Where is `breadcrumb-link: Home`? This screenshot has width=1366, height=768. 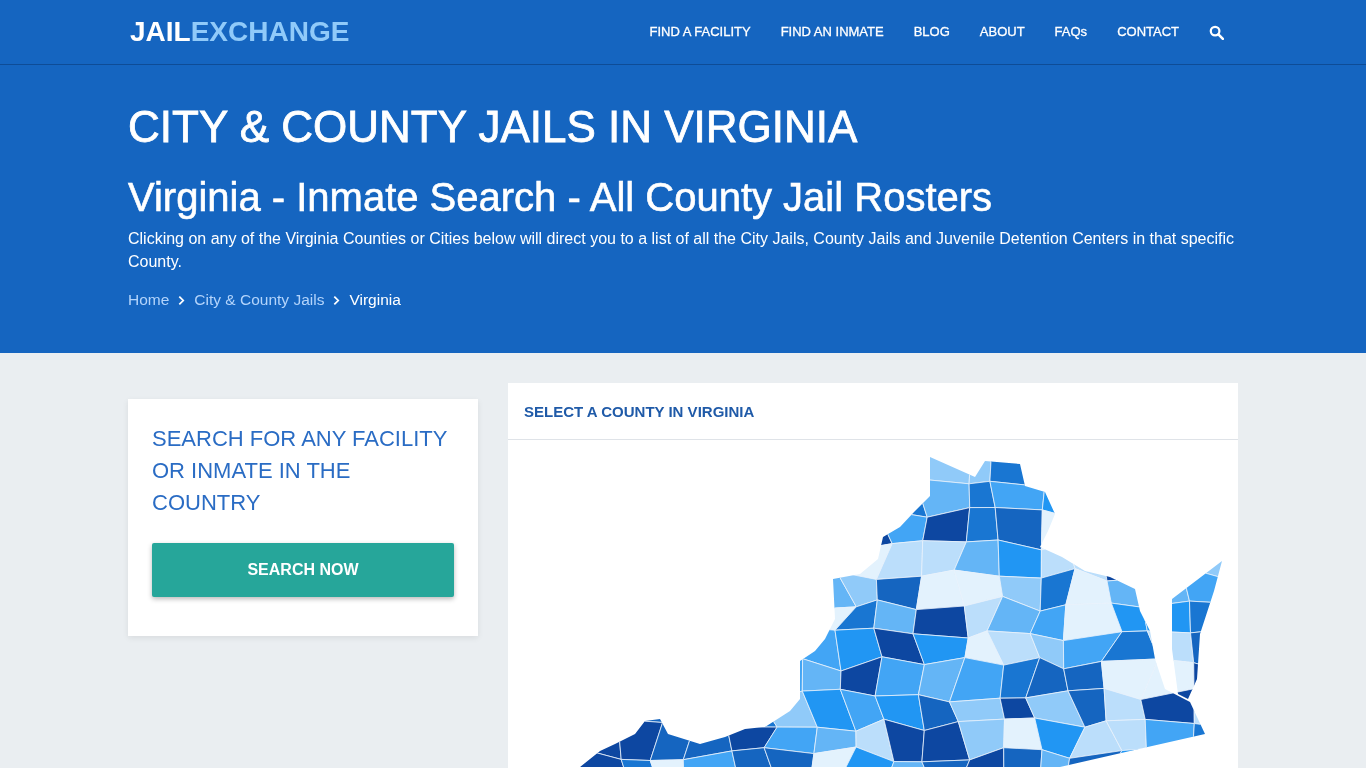 breadcrumb-link: Home is located at coordinates (149, 300).